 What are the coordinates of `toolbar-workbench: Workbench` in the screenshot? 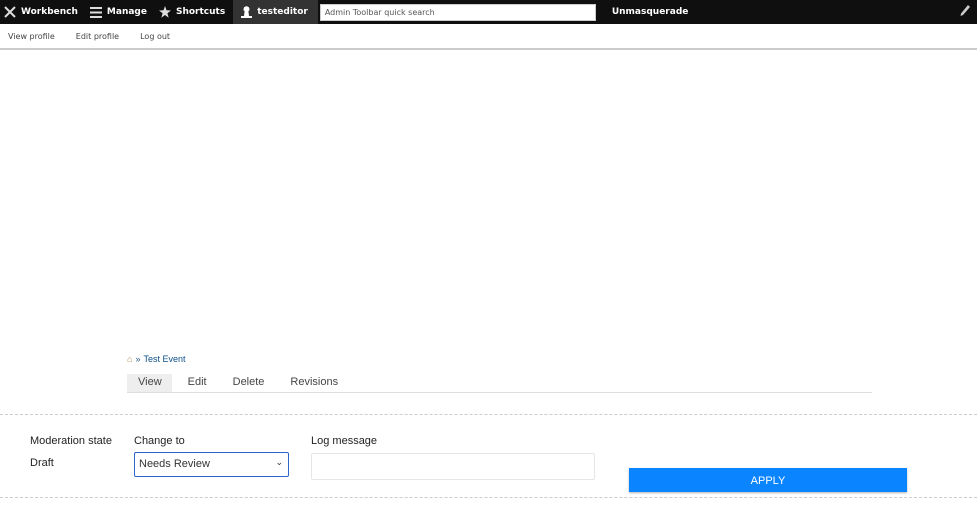 It's located at (43, 12).